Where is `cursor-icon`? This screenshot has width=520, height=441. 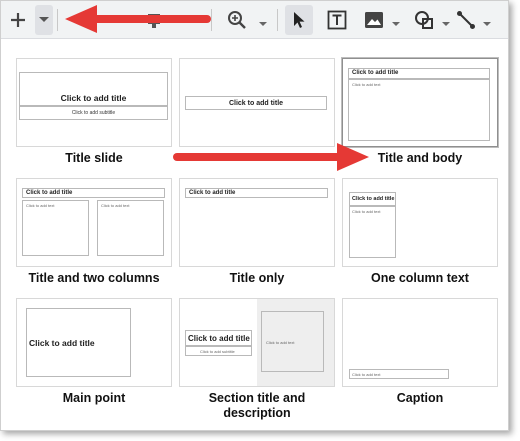 cursor-icon is located at coordinates (299, 20).